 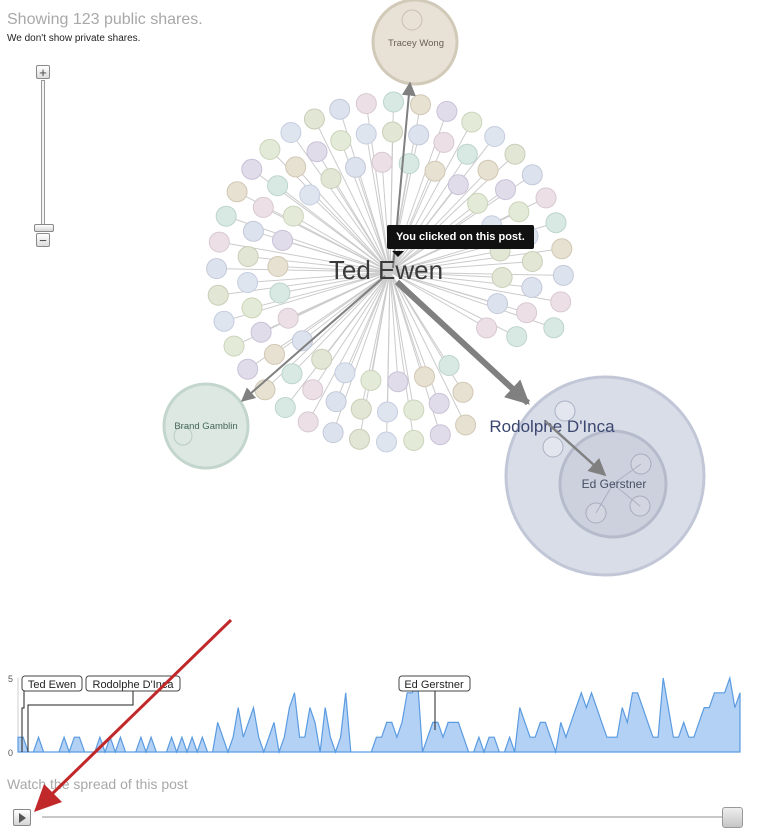 I want to click on play-button, so click(x=22, y=817).